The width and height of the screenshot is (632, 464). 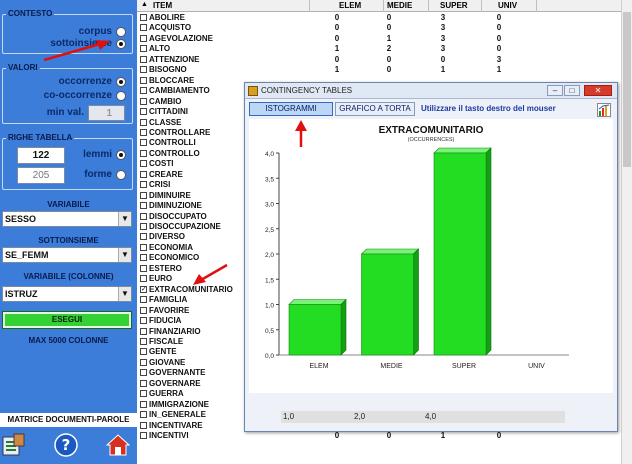 I want to click on chart-title: EXTRACOMUNITARIO, so click(x=431, y=130).